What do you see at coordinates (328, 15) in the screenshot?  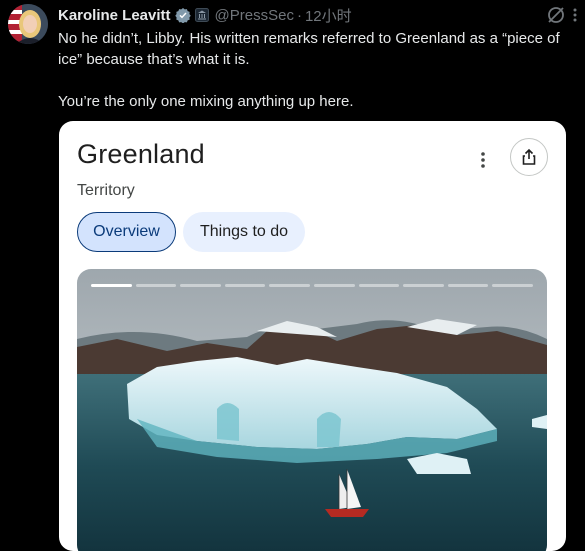 I see `tweet-time: 12小时` at bounding box center [328, 15].